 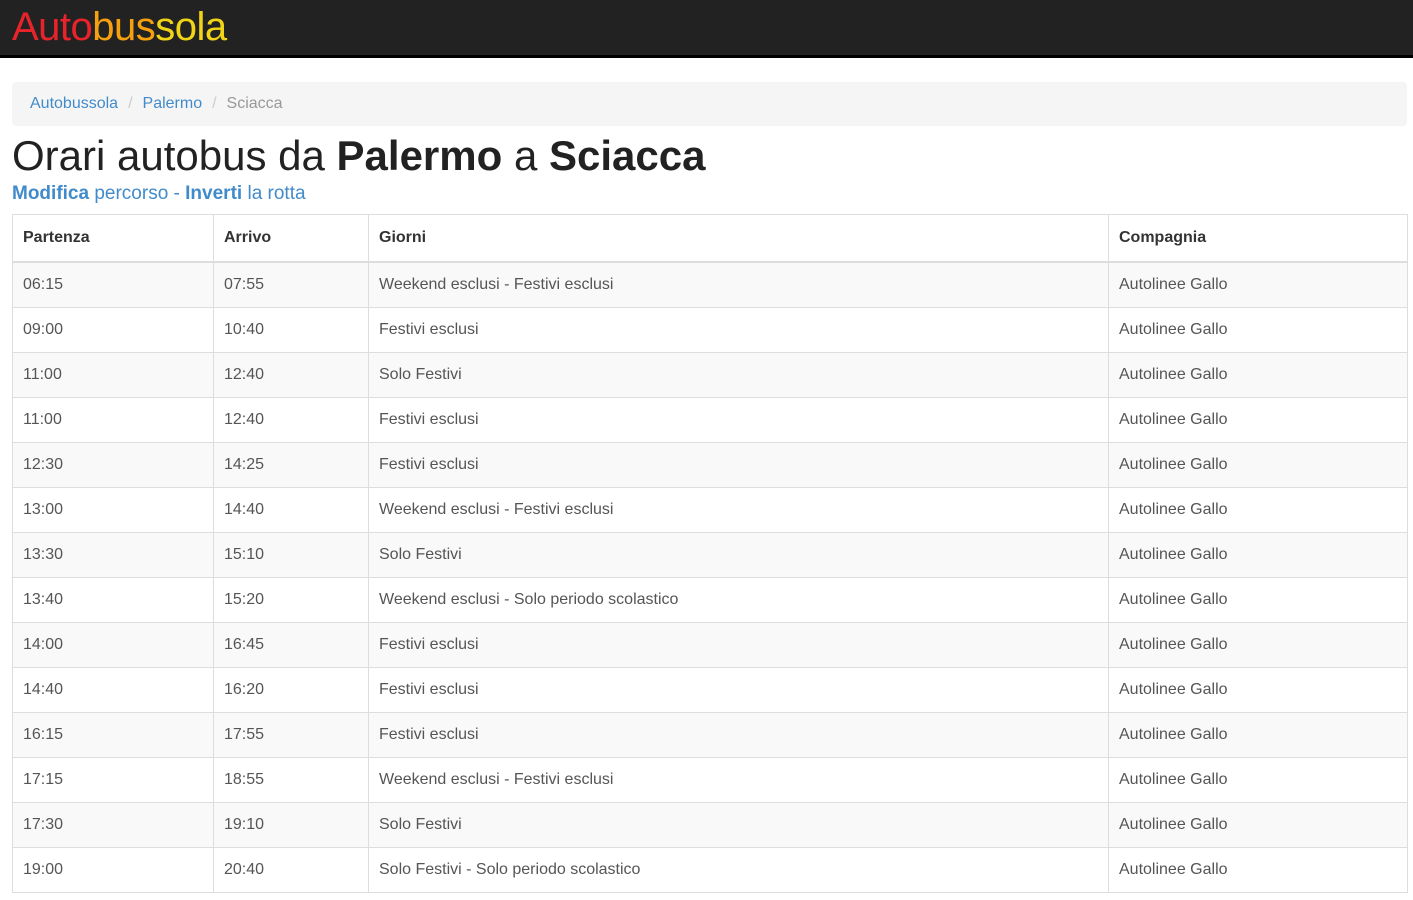 What do you see at coordinates (131, 193) in the screenshot?
I see `modify-route-rest: percorso` at bounding box center [131, 193].